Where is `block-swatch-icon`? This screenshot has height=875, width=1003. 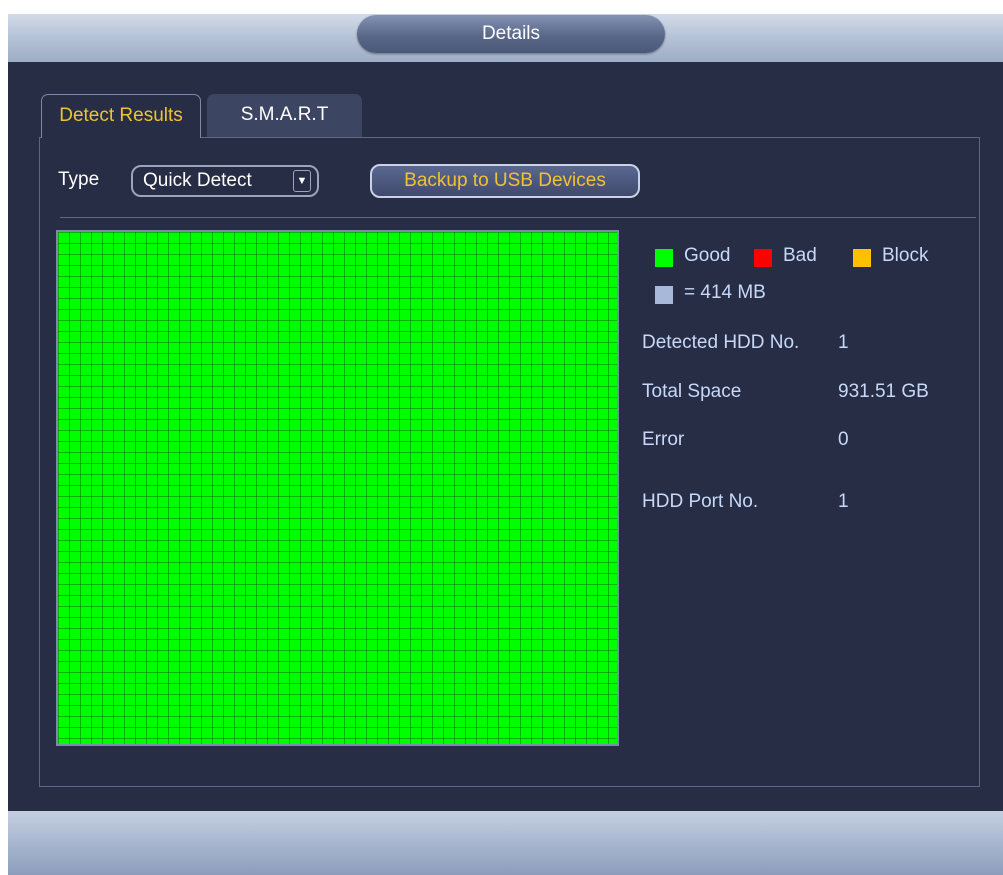 block-swatch-icon is located at coordinates (862, 258).